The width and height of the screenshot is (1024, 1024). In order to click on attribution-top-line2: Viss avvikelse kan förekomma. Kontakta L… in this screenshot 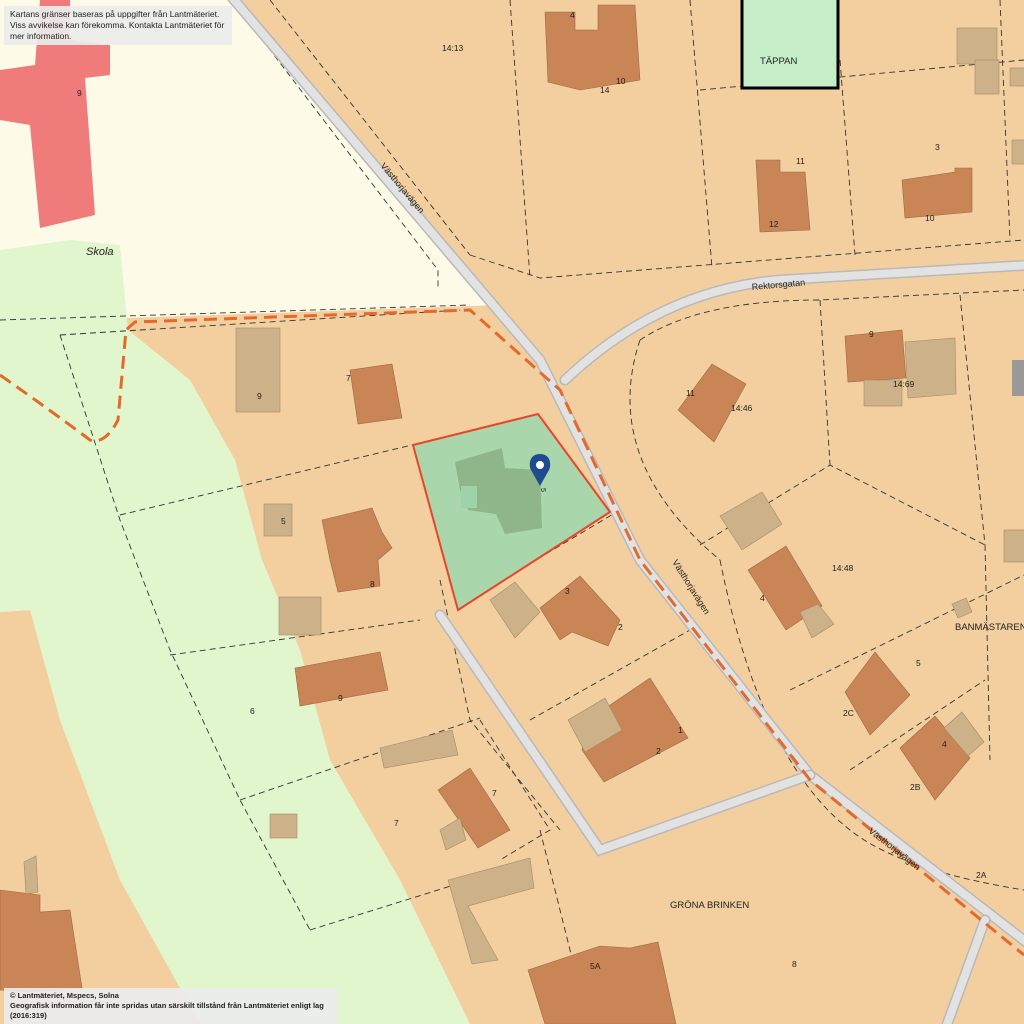, I will do `click(117, 30)`.